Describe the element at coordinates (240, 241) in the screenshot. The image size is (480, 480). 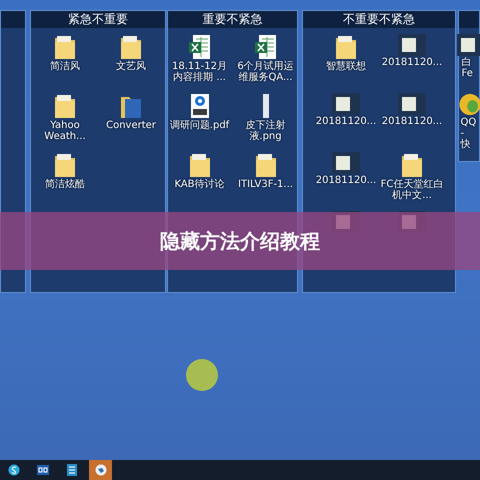
I see `banner-title: 隐藏方法介绍教程` at that location.